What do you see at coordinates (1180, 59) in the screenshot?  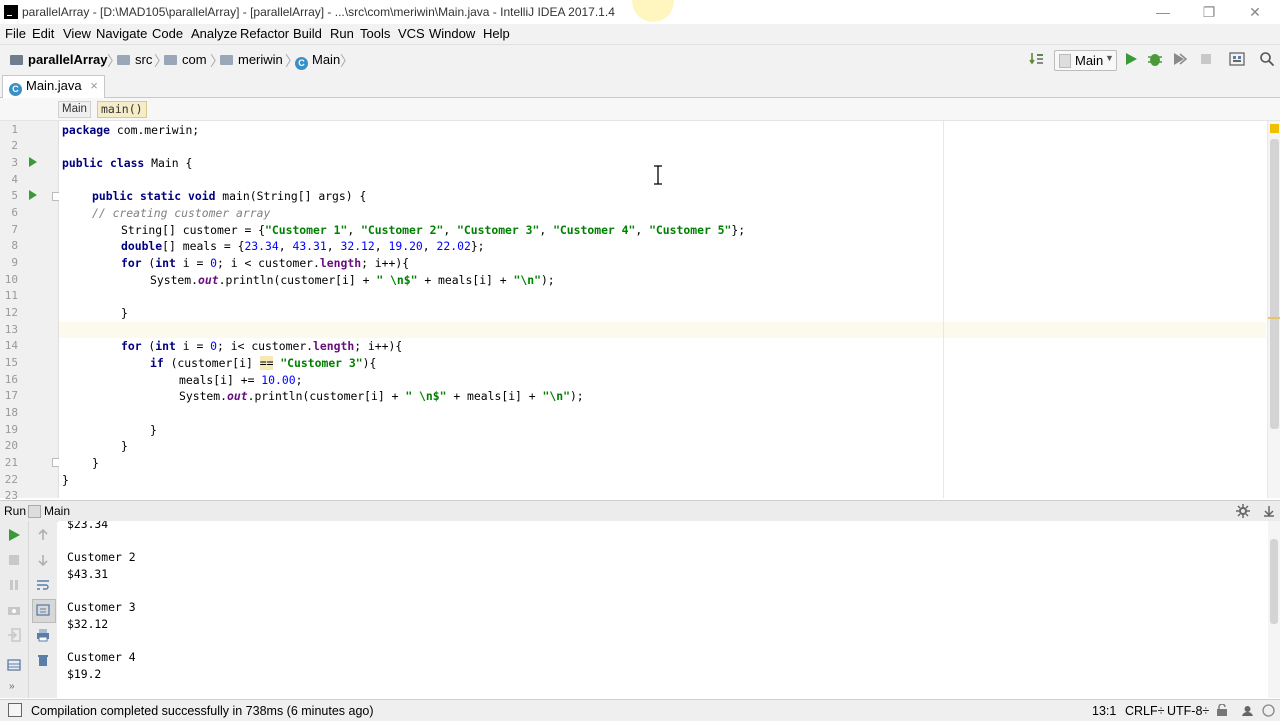 I see `run-with-coverage-icon` at bounding box center [1180, 59].